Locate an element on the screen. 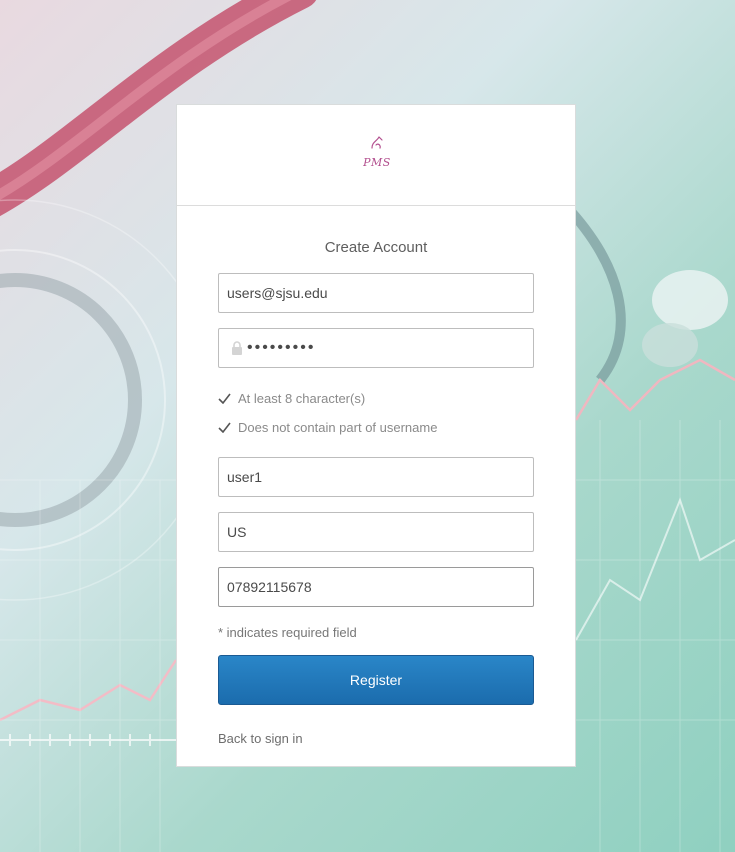  logo: PMS is located at coordinates (377, 154).